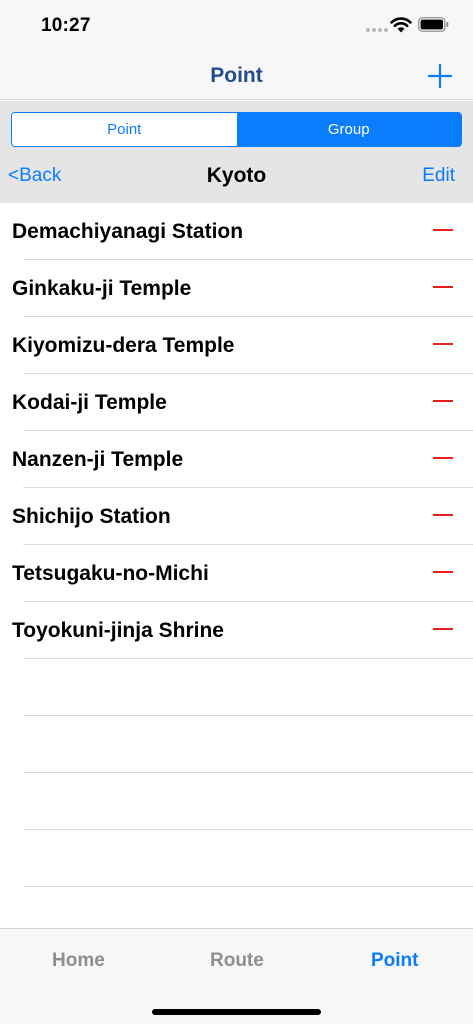  Describe the element at coordinates (395, 961) in the screenshot. I see `tab-point: Point` at that location.